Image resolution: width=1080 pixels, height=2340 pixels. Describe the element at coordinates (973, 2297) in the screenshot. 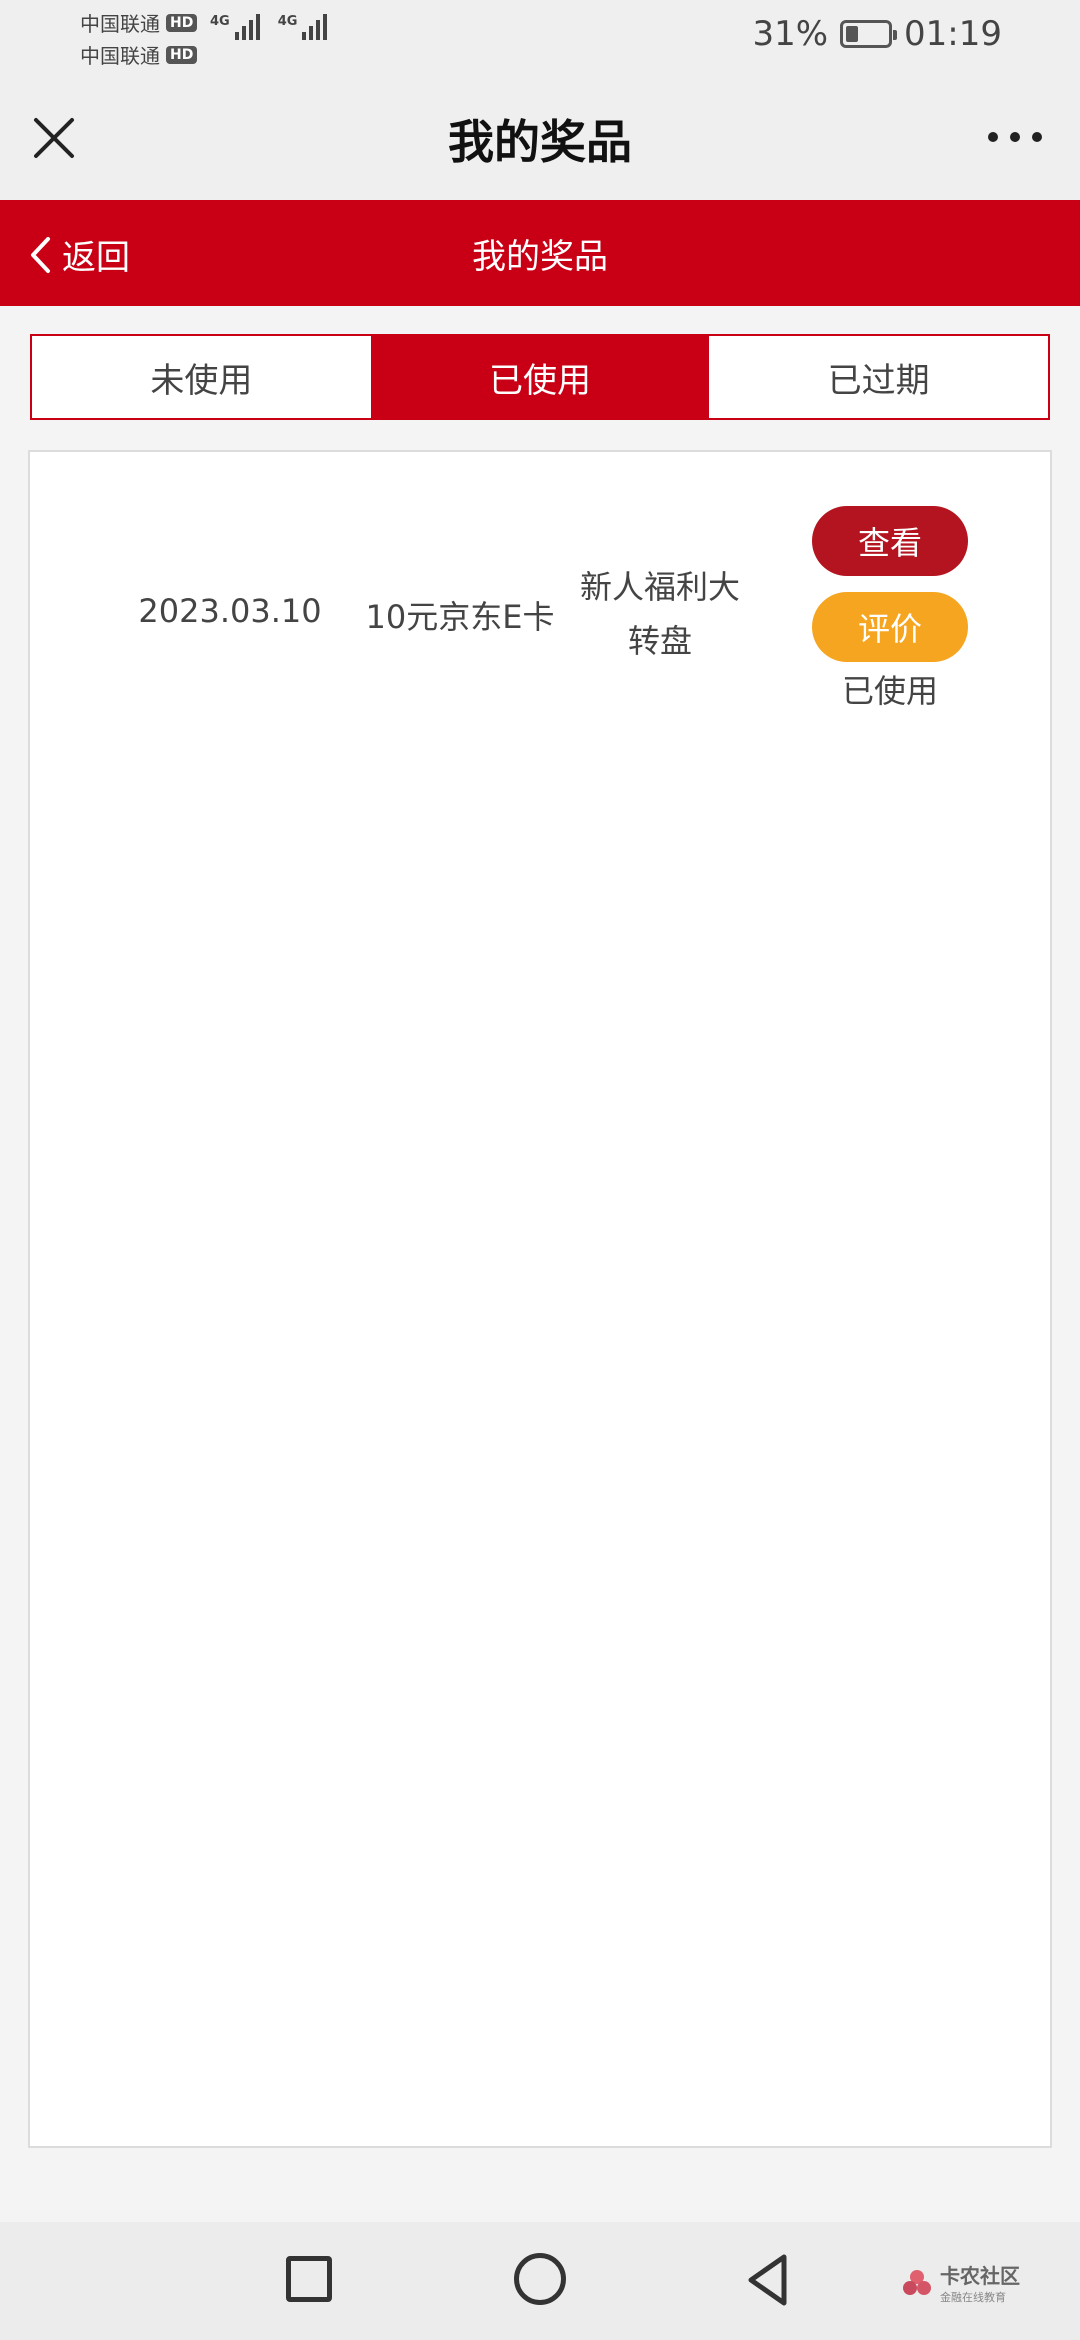

I see `watermark-sub: 金融在线教育` at that location.